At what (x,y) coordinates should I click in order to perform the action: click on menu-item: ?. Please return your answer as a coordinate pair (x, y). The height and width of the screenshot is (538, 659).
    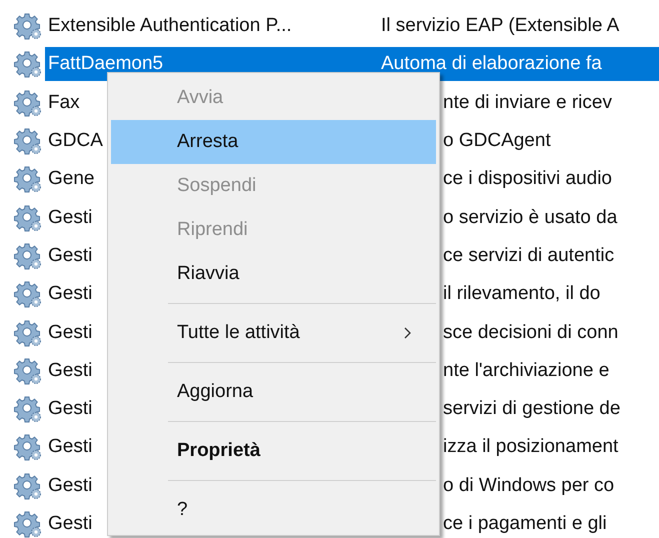
    Looking at the image, I should click on (273, 510).